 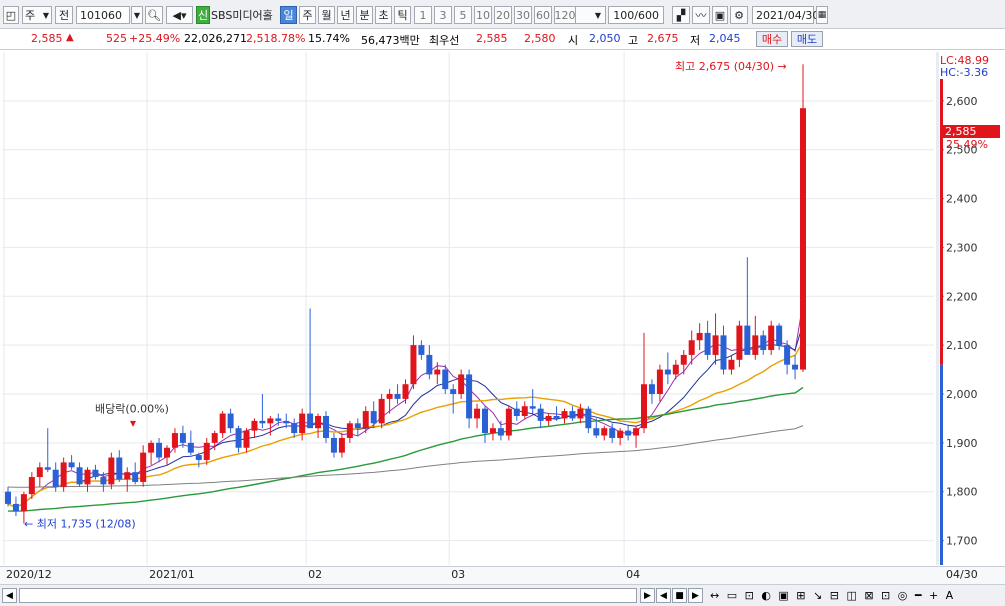 What do you see at coordinates (681, 15) in the screenshot?
I see `candle-type-icon: ▞` at bounding box center [681, 15].